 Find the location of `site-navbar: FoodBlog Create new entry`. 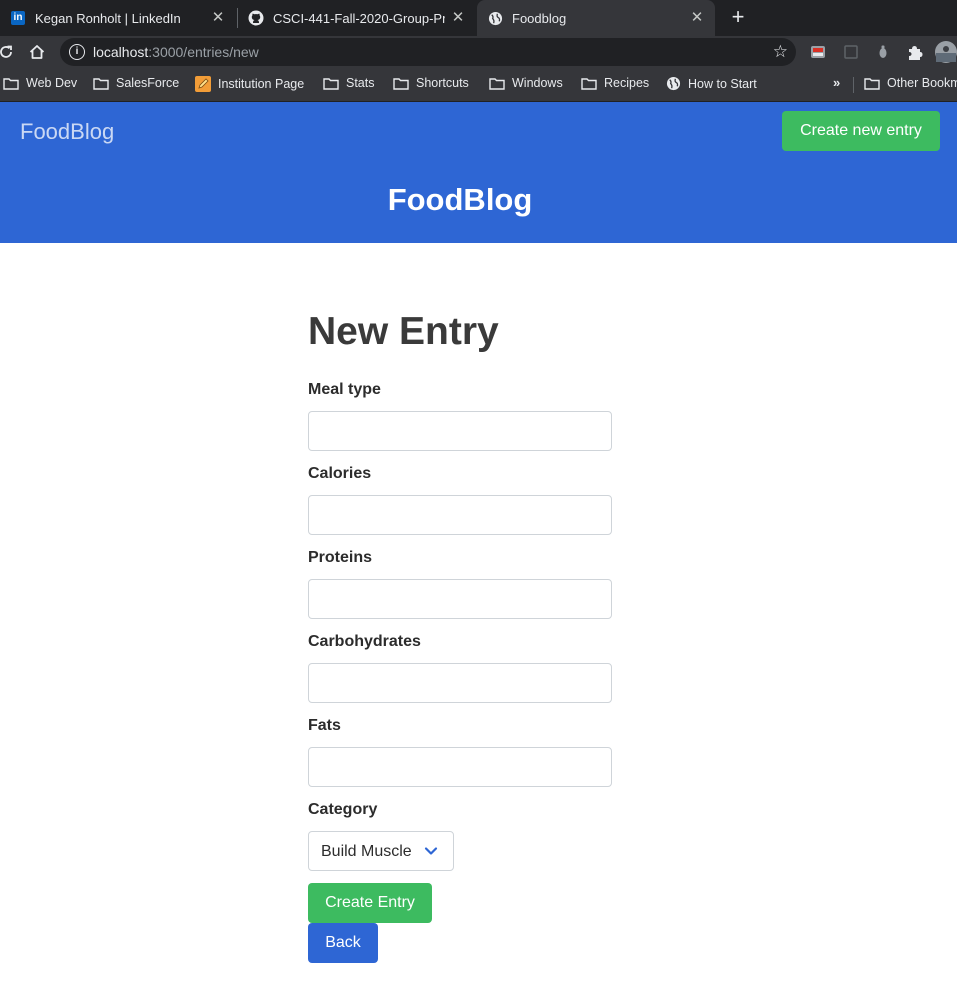

site-navbar: FoodBlog Create new entry is located at coordinates (478, 132).